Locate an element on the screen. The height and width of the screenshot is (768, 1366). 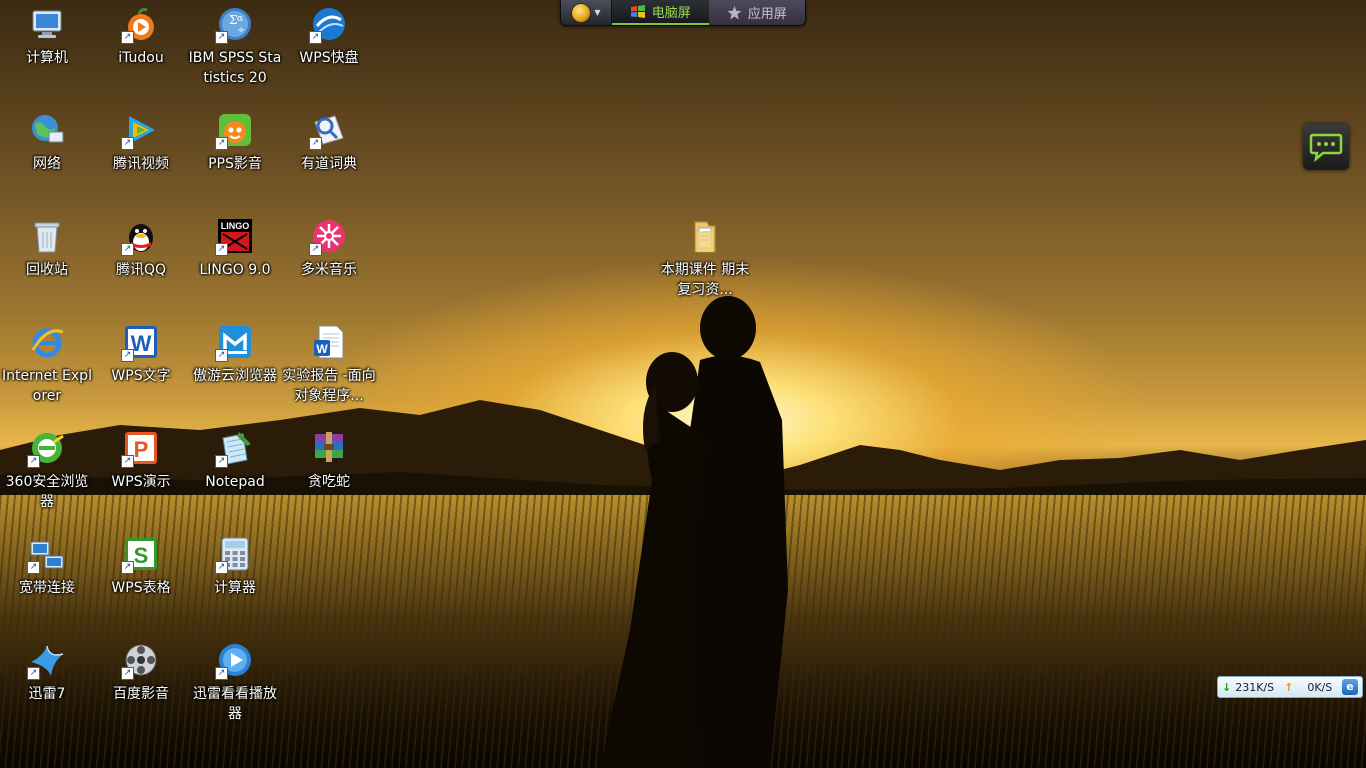
desktop-icon-maxthon: ↗ 傲游云浏览器 is located at coordinates (235, 352).